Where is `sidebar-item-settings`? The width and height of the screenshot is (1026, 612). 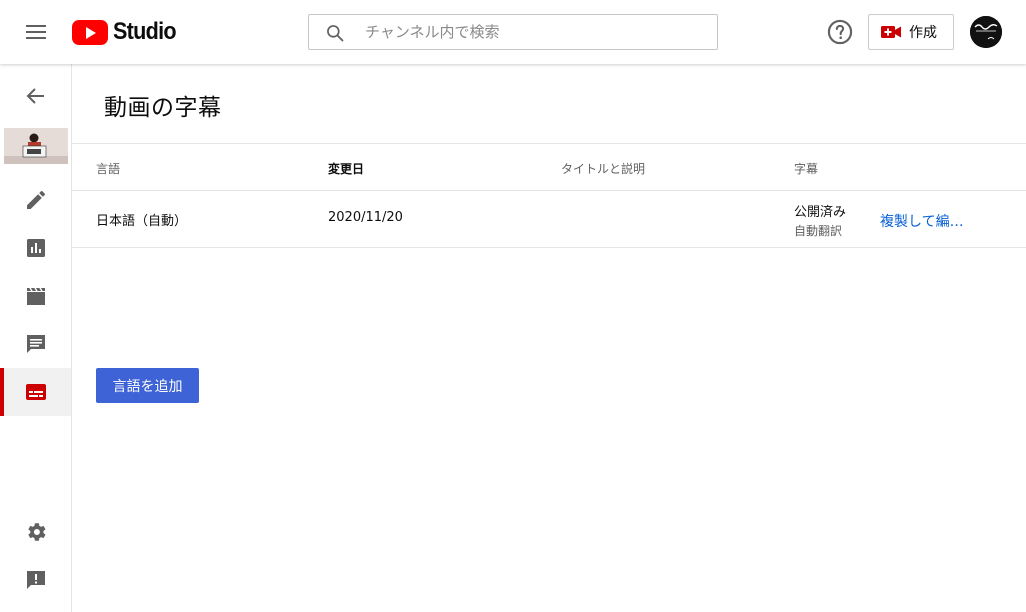
sidebar-item-settings is located at coordinates (35, 532).